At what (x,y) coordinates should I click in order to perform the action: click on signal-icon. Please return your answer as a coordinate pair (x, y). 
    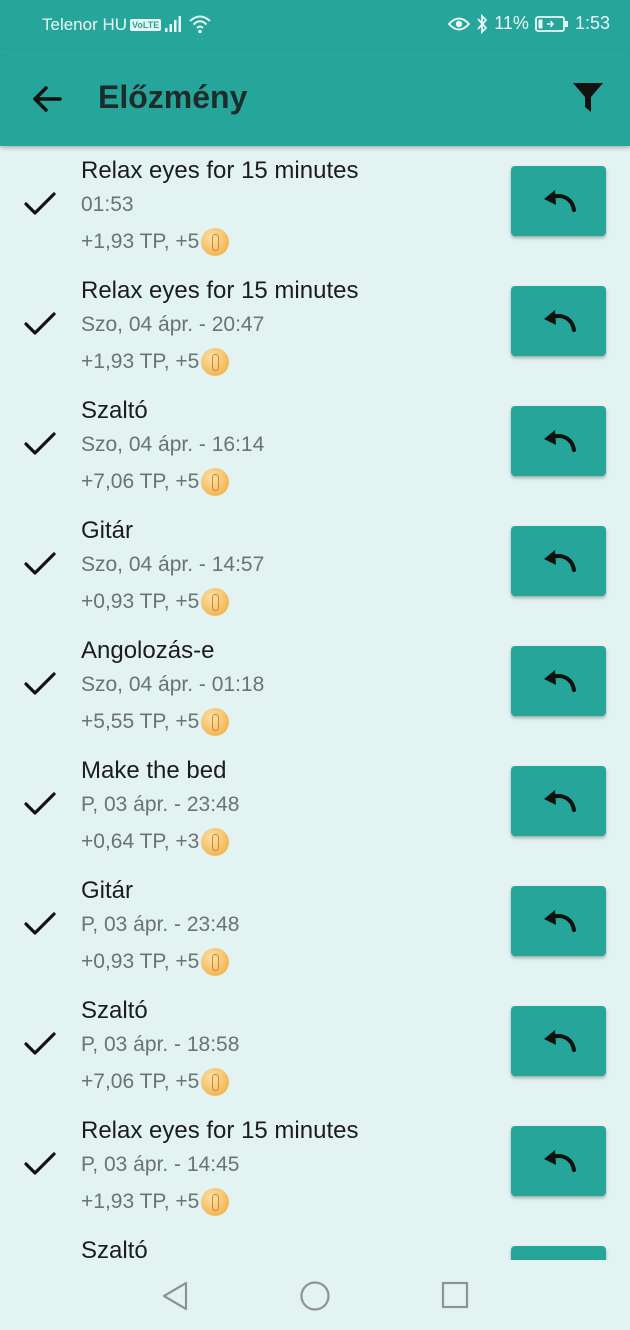
    Looking at the image, I should click on (173, 24).